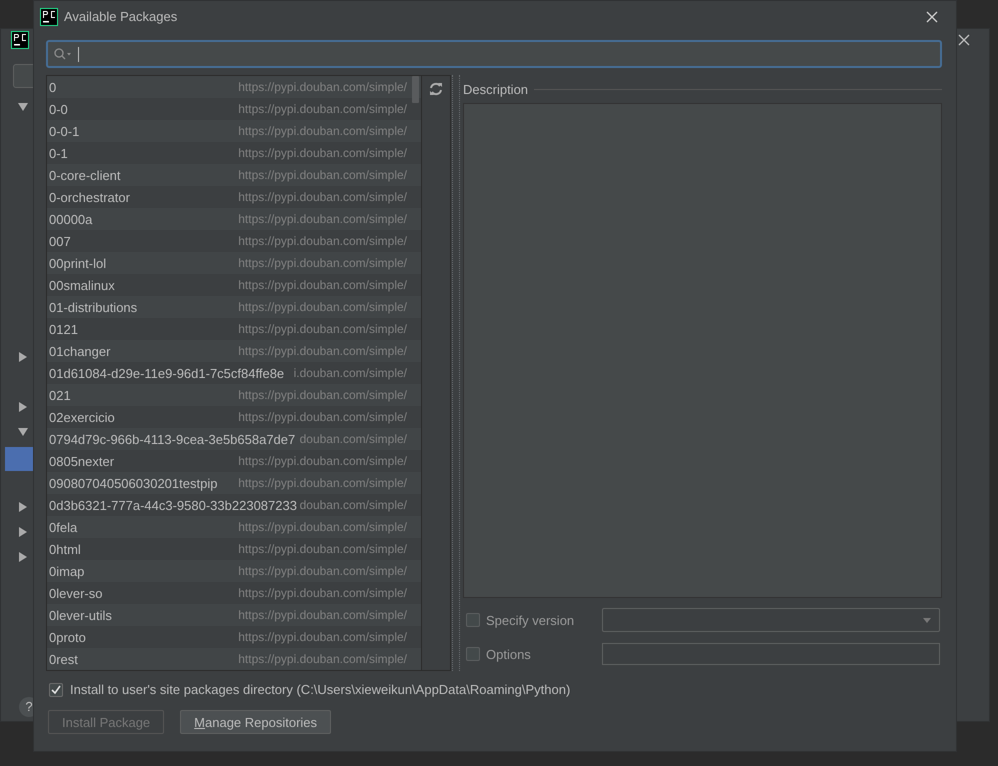 The width and height of the screenshot is (998, 766). I want to click on specify-version-label: Specify version, so click(531, 620).